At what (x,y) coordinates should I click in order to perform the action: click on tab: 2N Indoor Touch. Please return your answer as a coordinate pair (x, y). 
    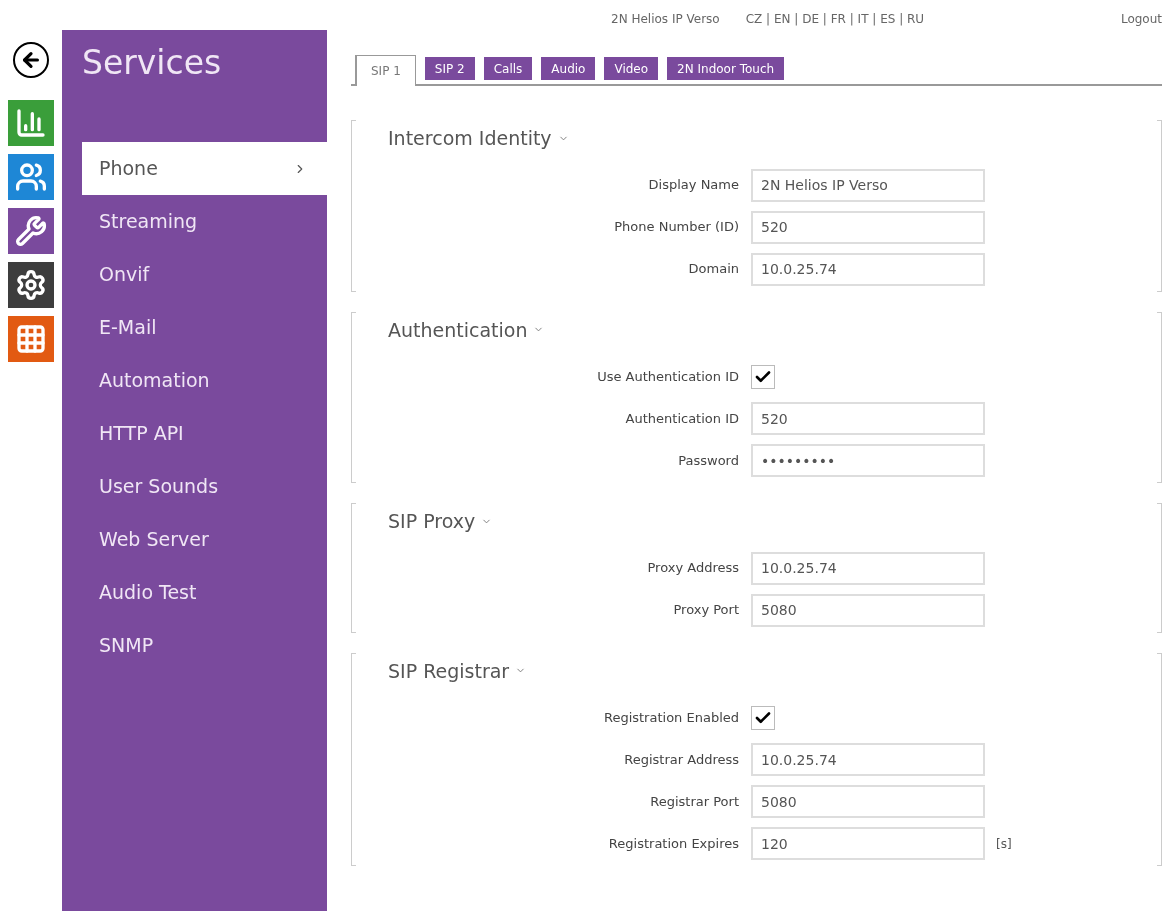
    Looking at the image, I should click on (726, 68).